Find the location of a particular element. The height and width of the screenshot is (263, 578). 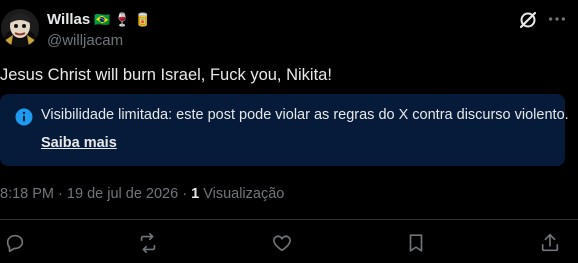

grok-icon is located at coordinates (528, 20).